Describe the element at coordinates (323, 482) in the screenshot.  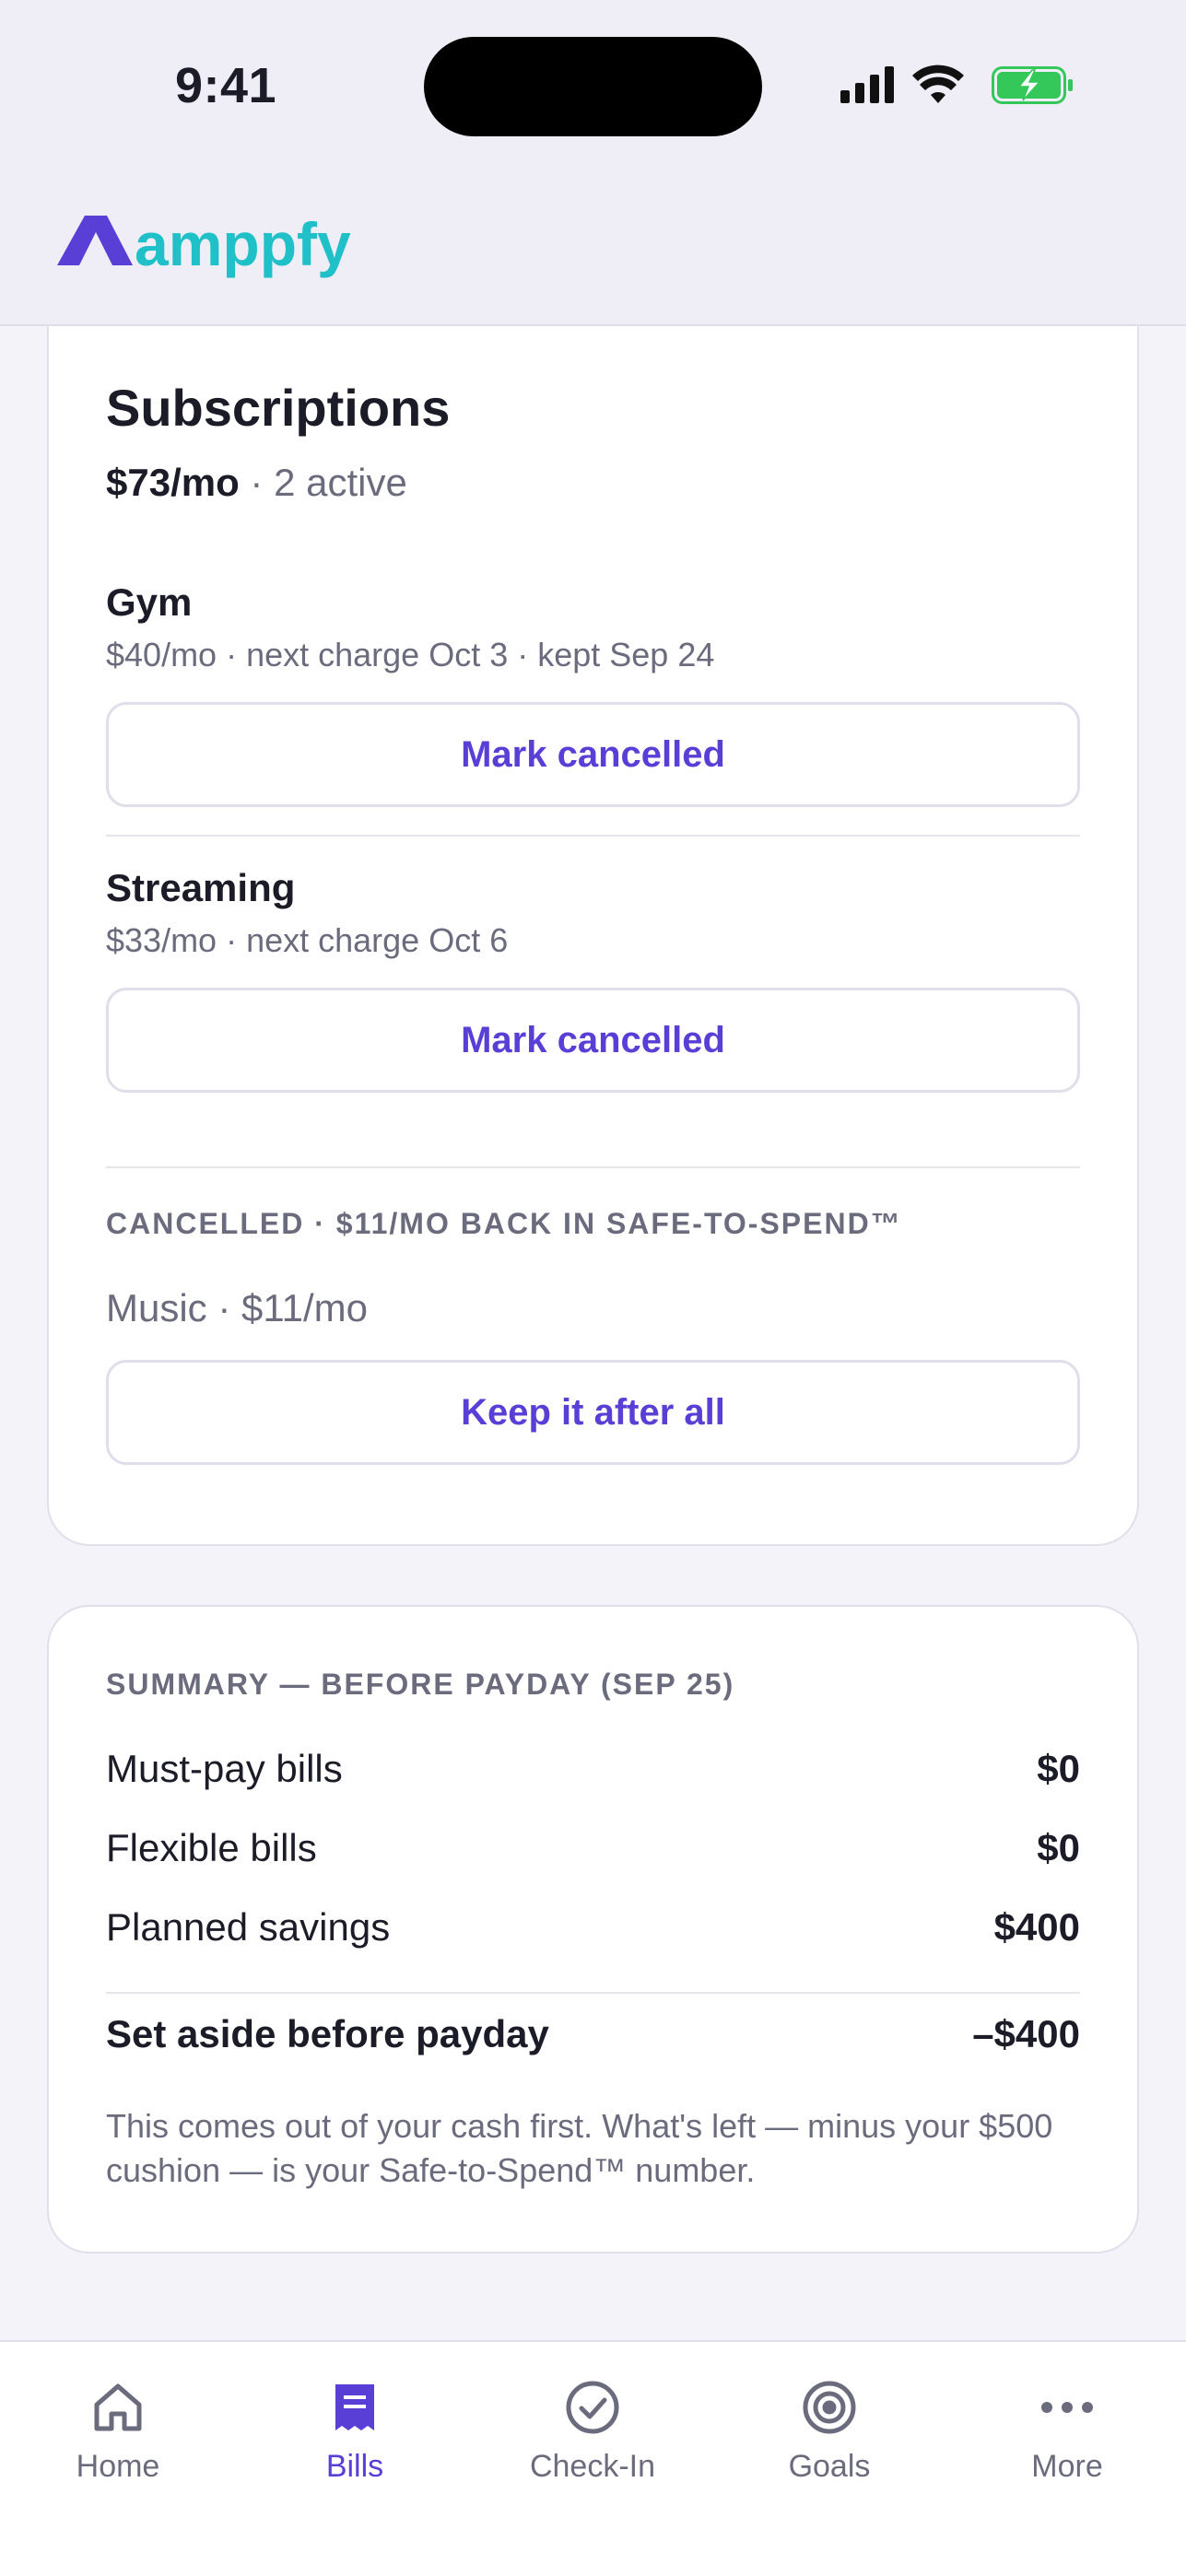
I see `subscriptions-active-count: · 2 active` at that location.